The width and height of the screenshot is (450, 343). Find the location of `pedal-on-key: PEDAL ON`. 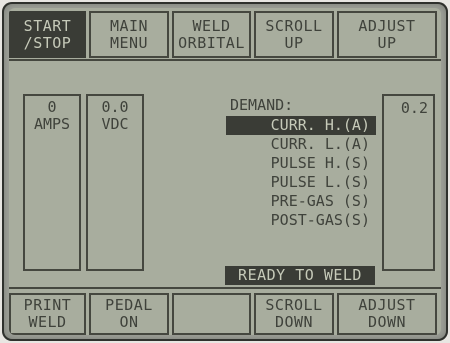

pedal-on-key: PEDAL ON is located at coordinates (129, 314).